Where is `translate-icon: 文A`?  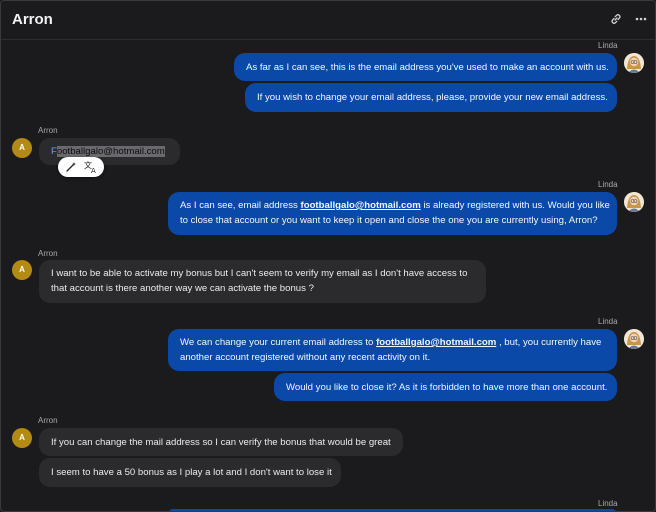 translate-icon: 文A is located at coordinates (91, 167).